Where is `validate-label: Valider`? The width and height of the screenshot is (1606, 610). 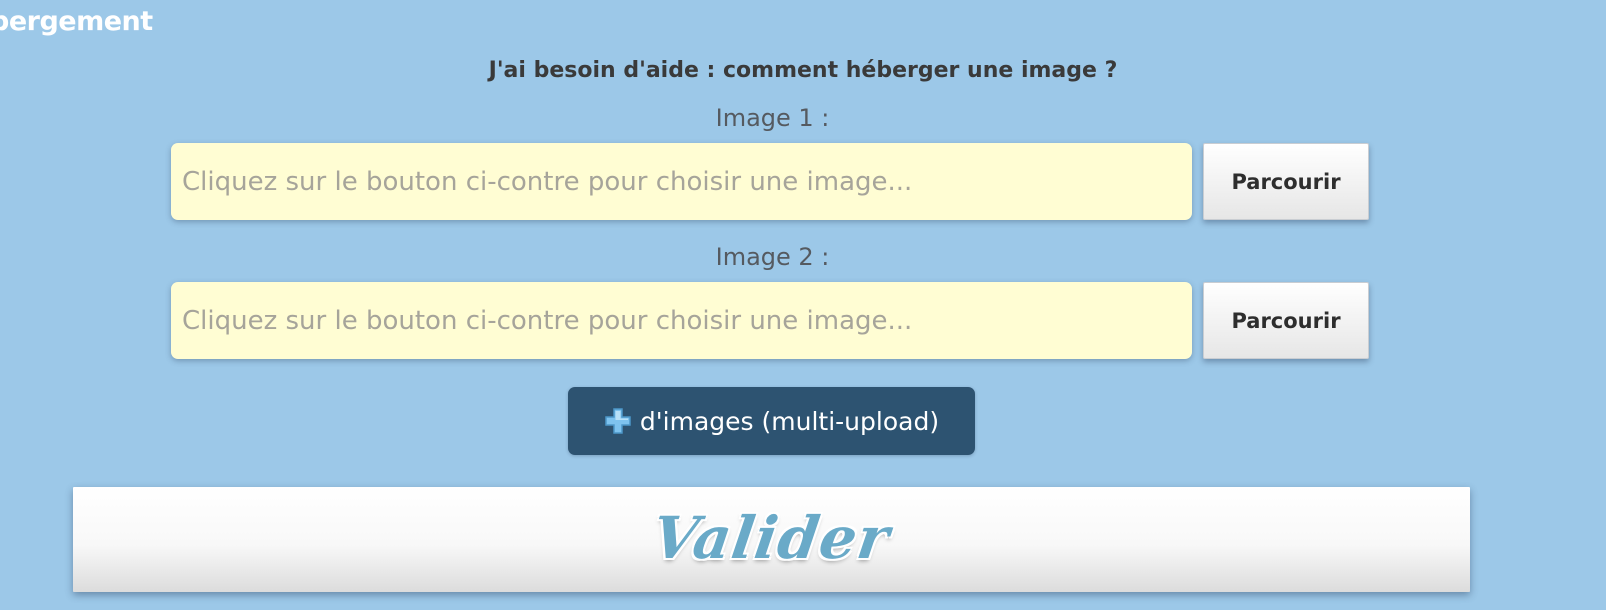 validate-label: Valider is located at coordinates (771, 537).